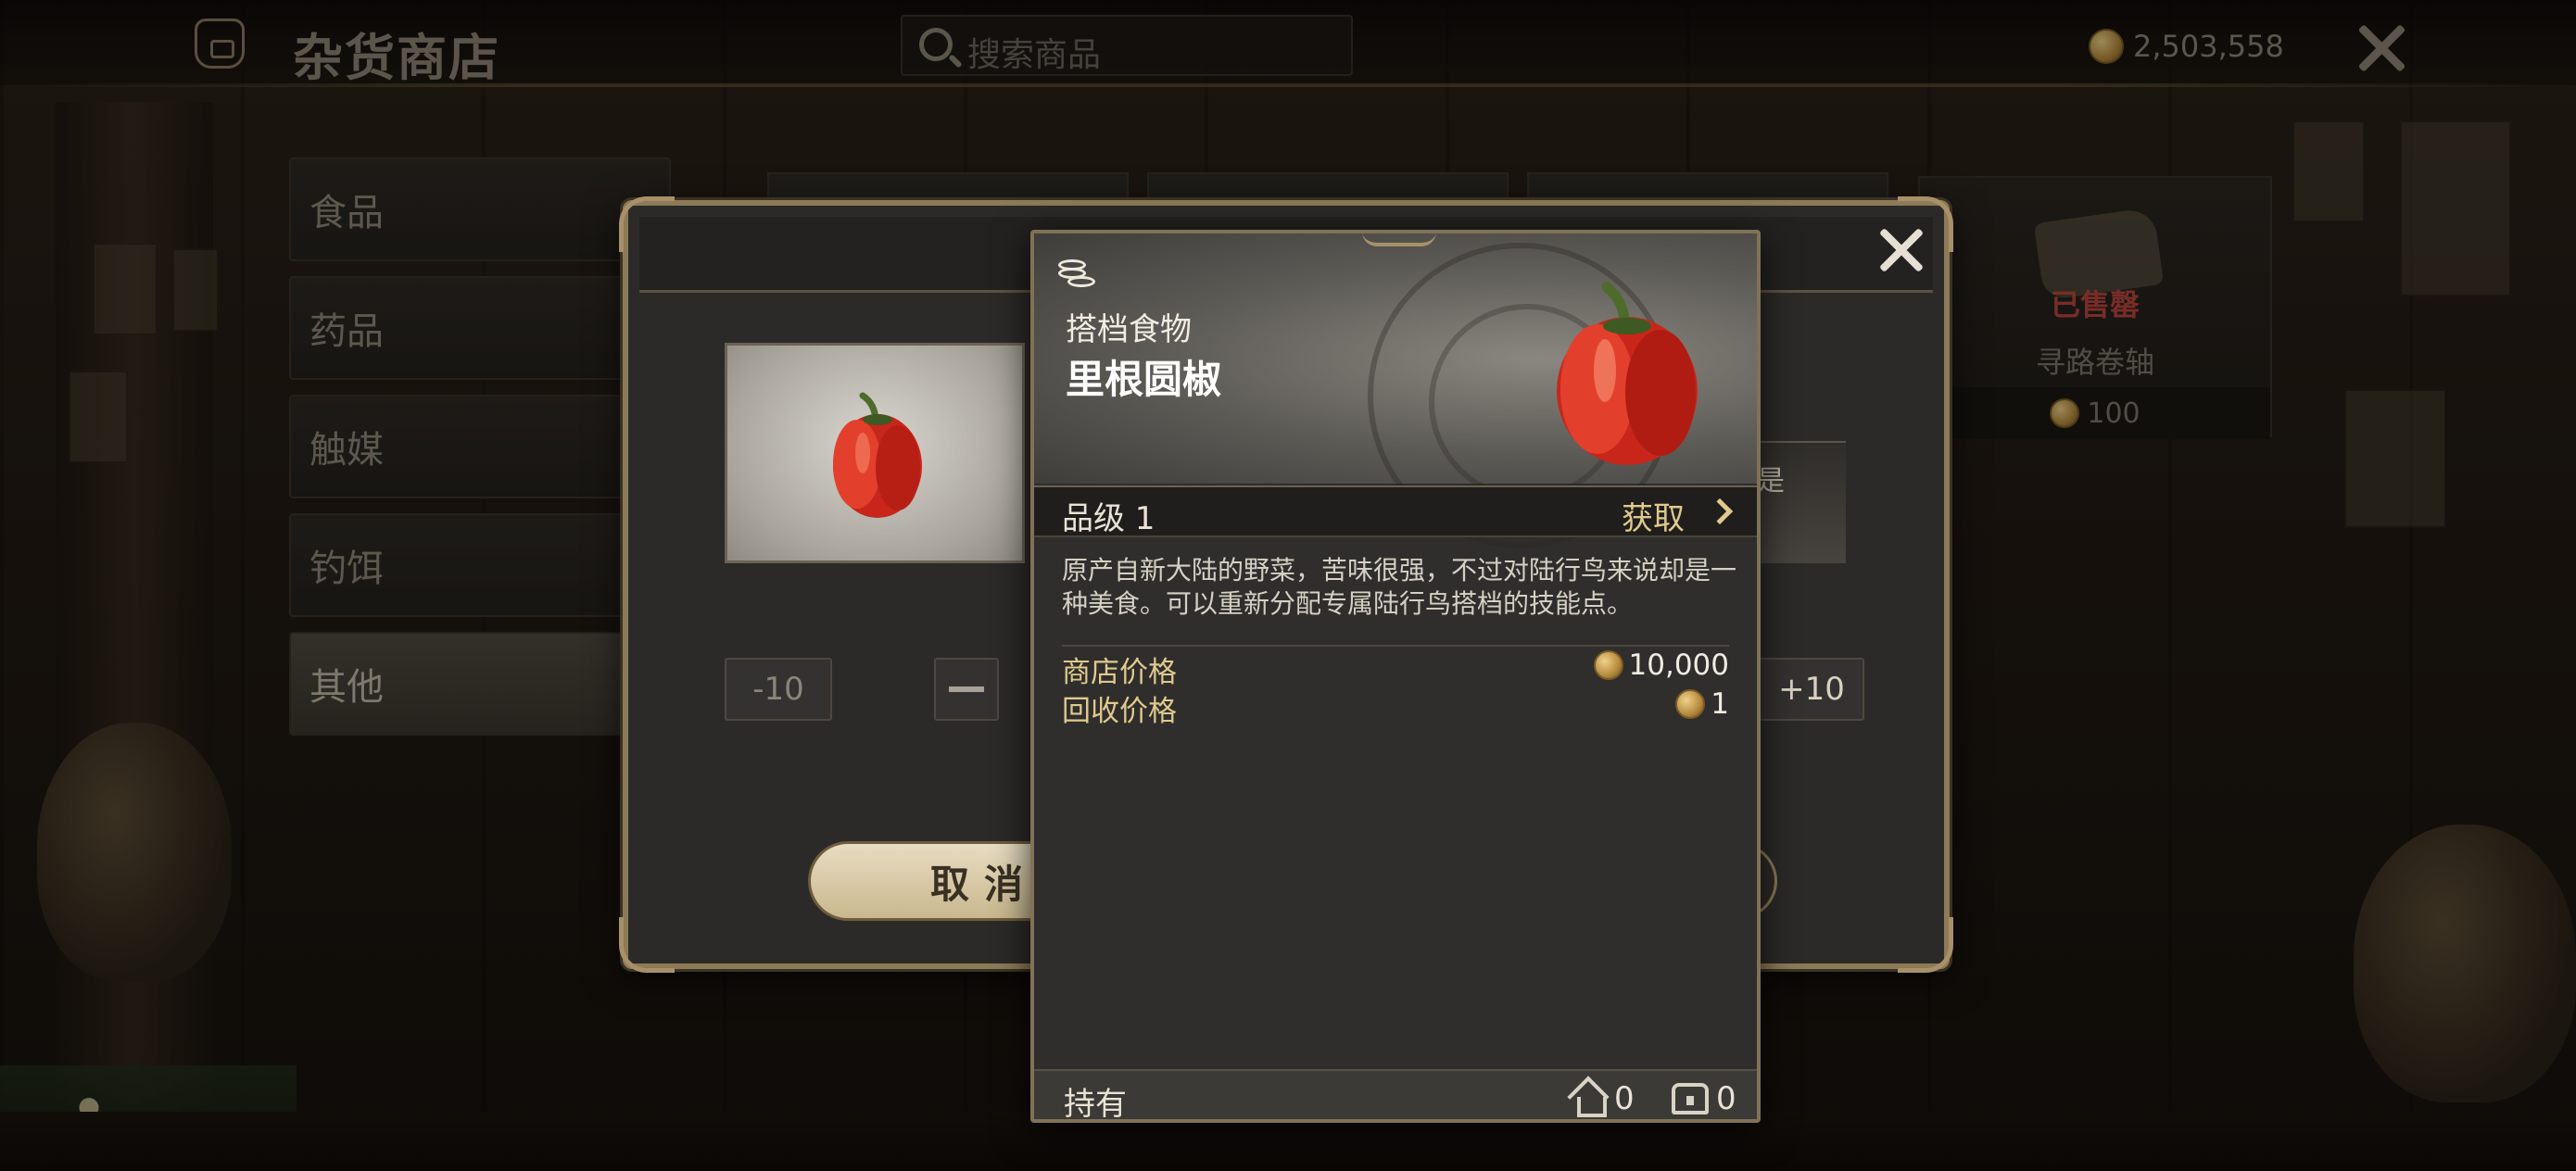 This screenshot has width=2576, height=1171. What do you see at coordinates (1812, 690) in the screenshot?
I see `increase-10-button: +10` at bounding box center [1812, 690].